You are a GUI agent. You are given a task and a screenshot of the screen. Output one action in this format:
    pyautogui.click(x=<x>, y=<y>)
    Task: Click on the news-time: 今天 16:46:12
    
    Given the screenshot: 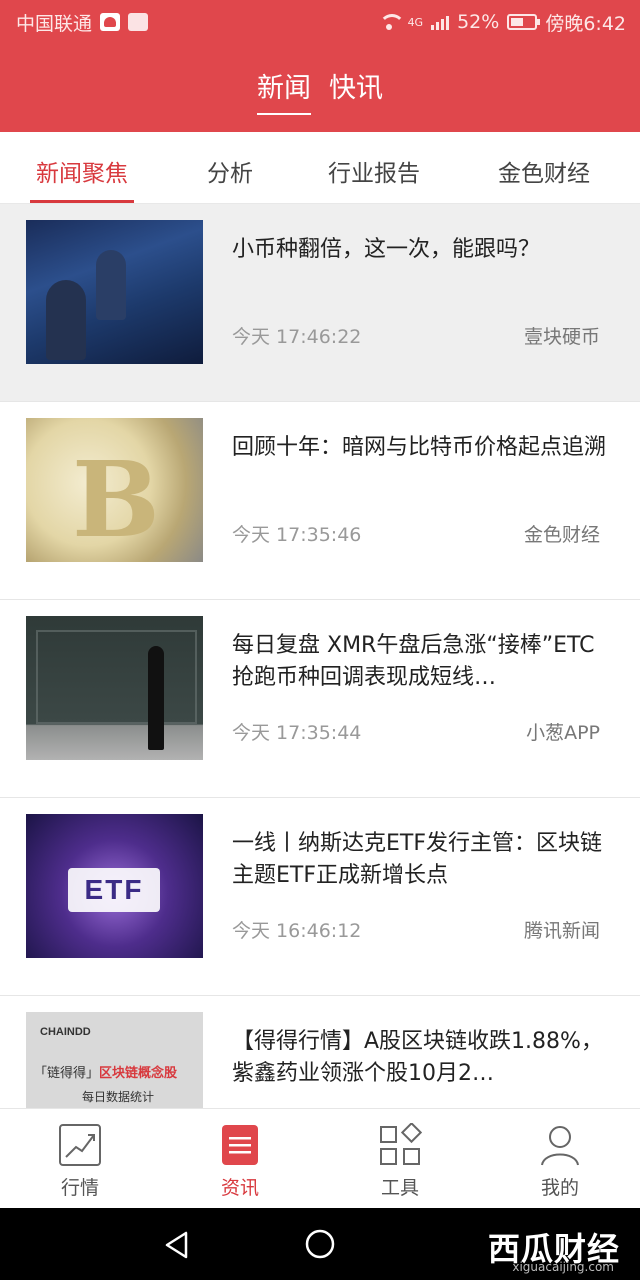 What is the action you would take?
    pyautogui.click(x=297, y=931)
    